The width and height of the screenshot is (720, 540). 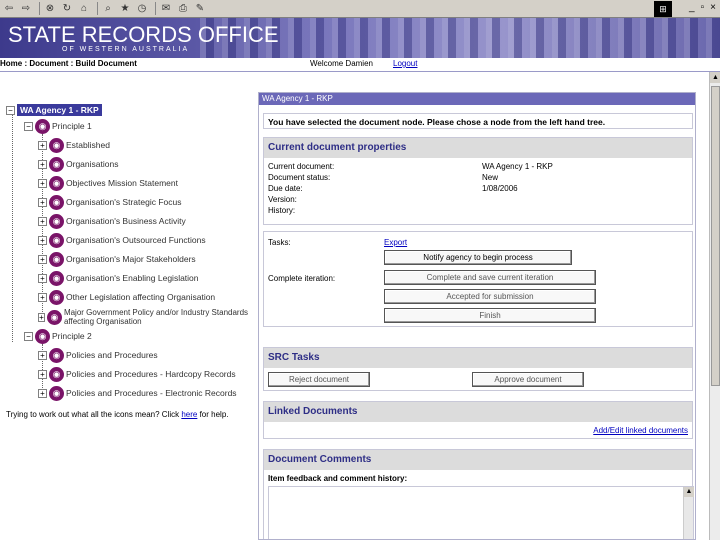 I want to click on mail-icon: ✉, so click(x=166, y=9).